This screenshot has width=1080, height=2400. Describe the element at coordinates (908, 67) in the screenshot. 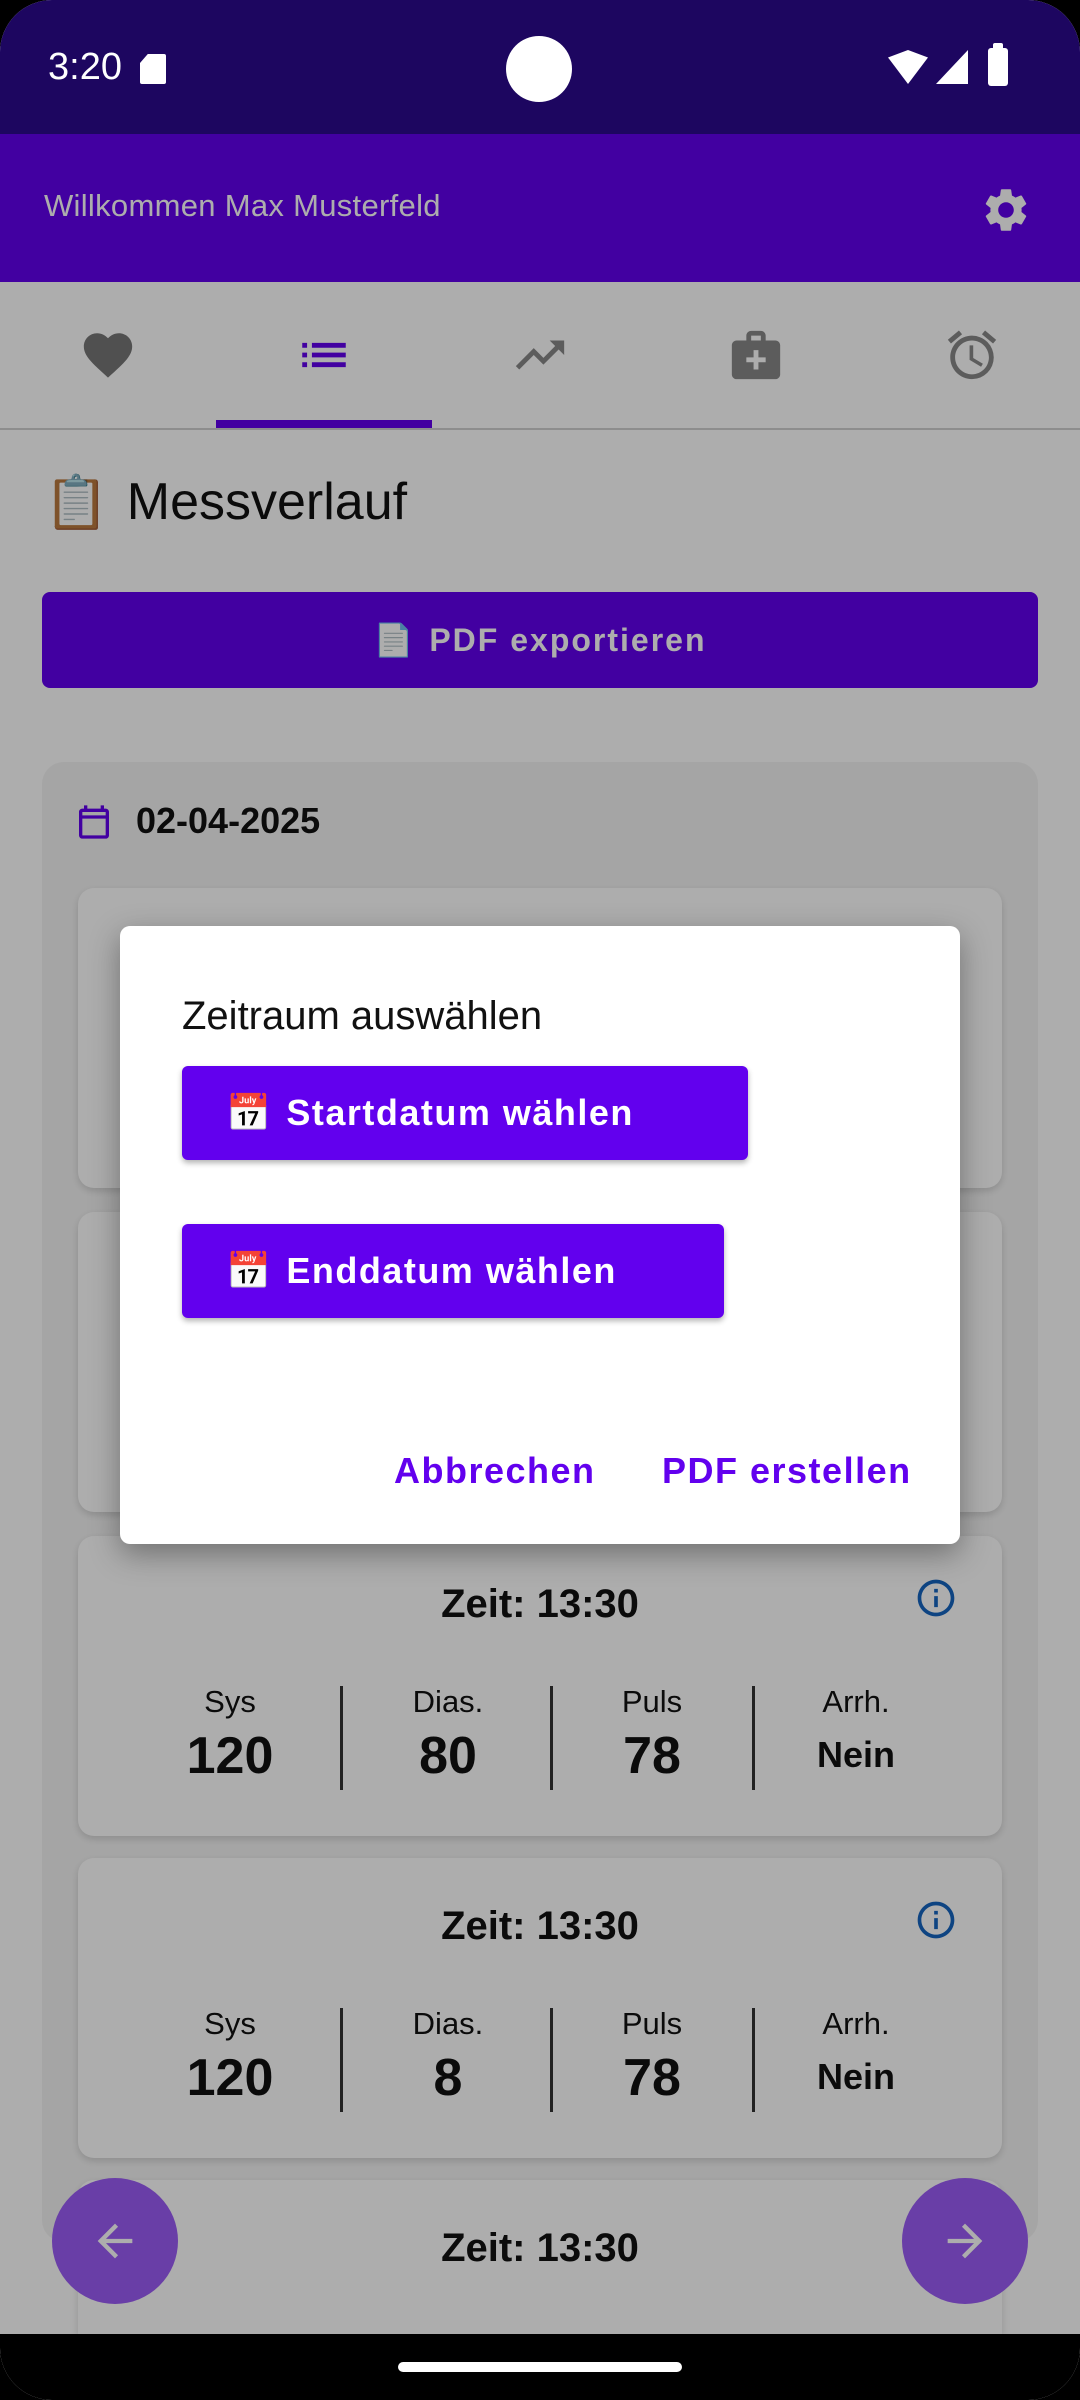

I see `wifi-icon` at that location.